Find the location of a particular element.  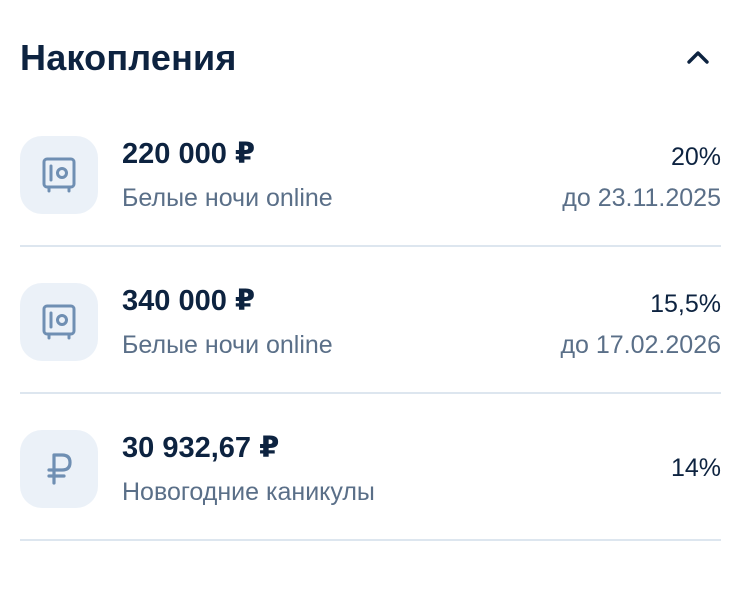

account-rate: 14% is located at coordinates (695, 468).